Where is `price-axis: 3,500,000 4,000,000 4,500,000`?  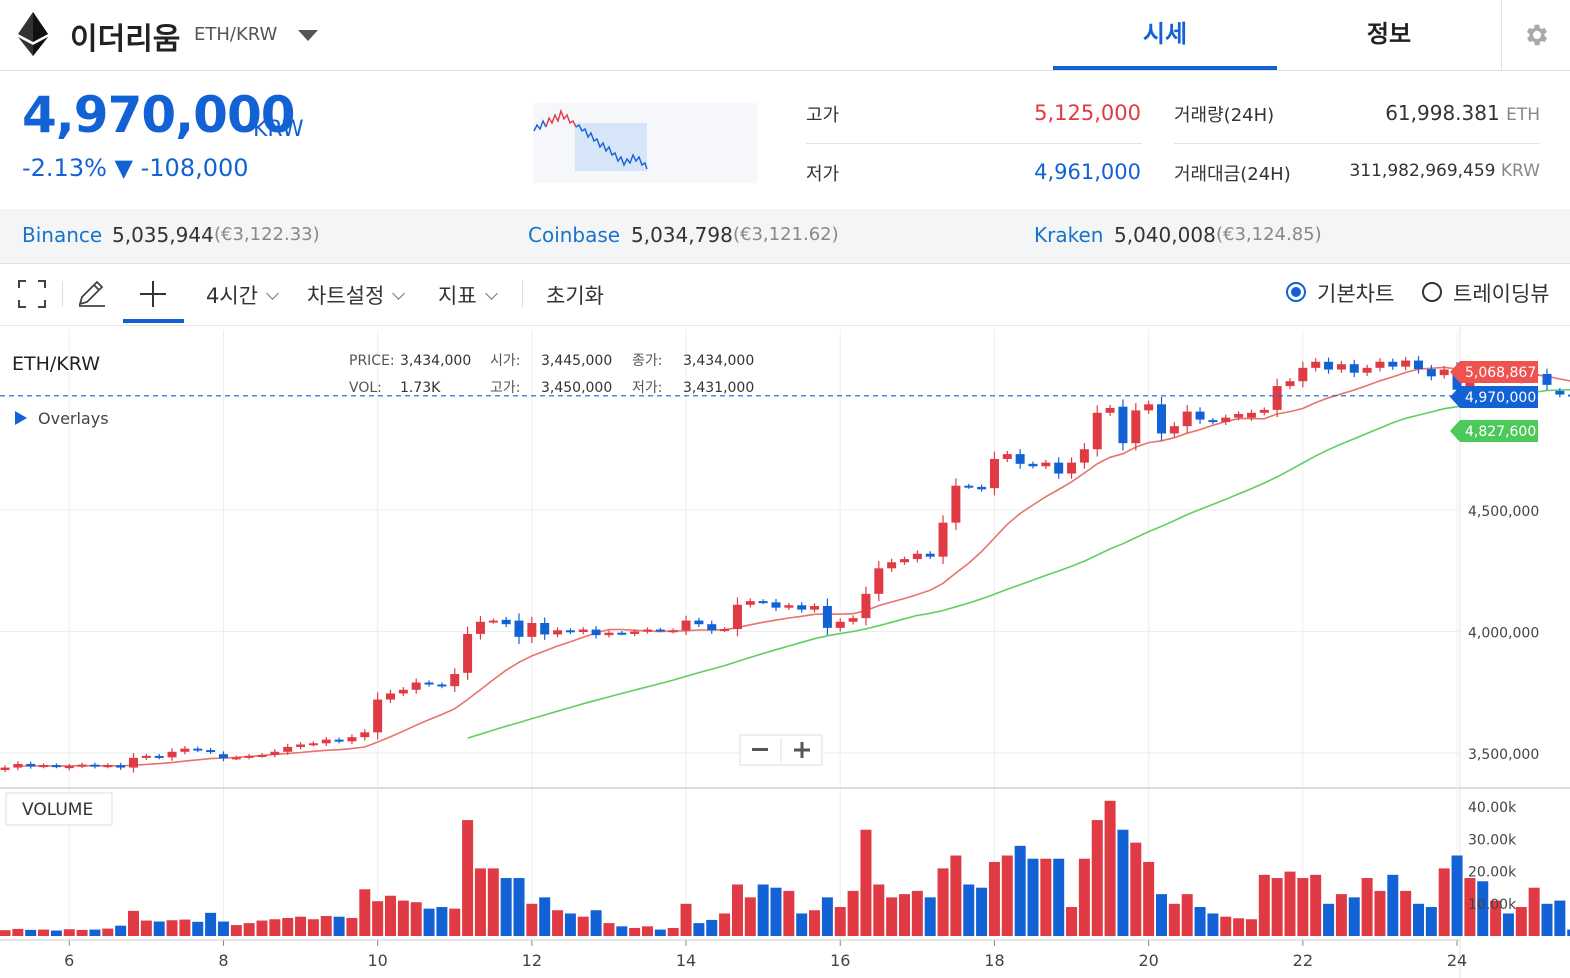 price-axis: 3,500,000 4,000,000 4,500,000 is located at coordinates (1503, 633).